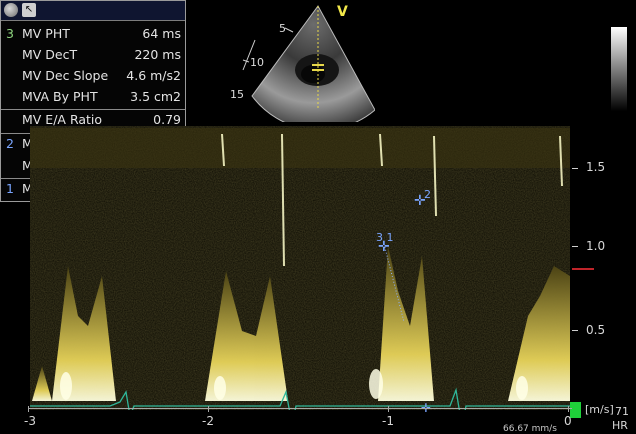  I want to click on depth-label-10: 10, so click(257, 62).